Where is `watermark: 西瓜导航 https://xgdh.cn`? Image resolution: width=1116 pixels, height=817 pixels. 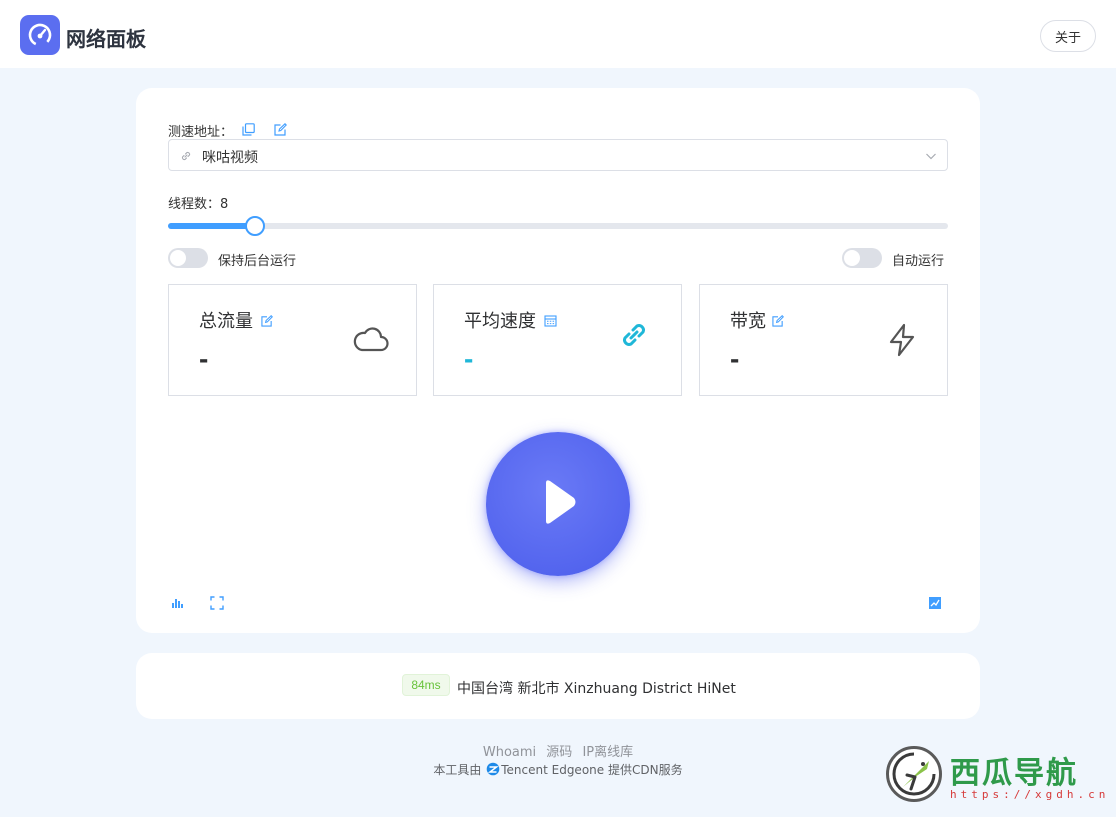
watermark: 西瓜导航 https://xgdh.cn is located at coordinates (996, 775).